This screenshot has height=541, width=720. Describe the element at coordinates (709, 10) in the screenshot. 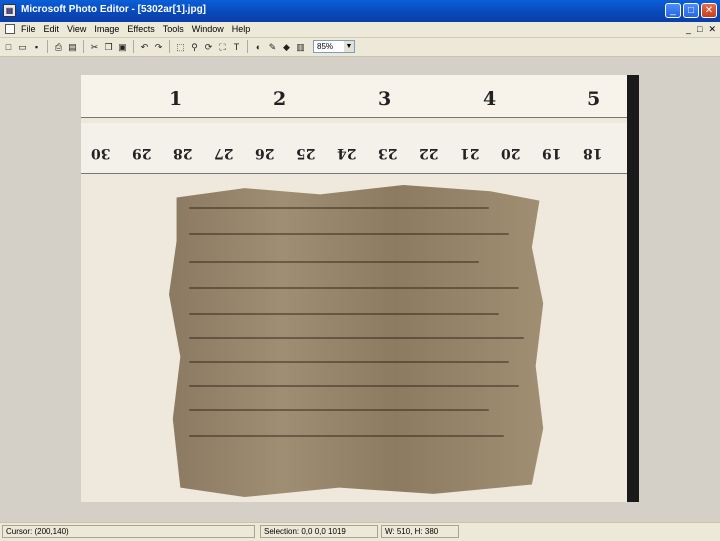

I see `close-button: ✕` at that location.